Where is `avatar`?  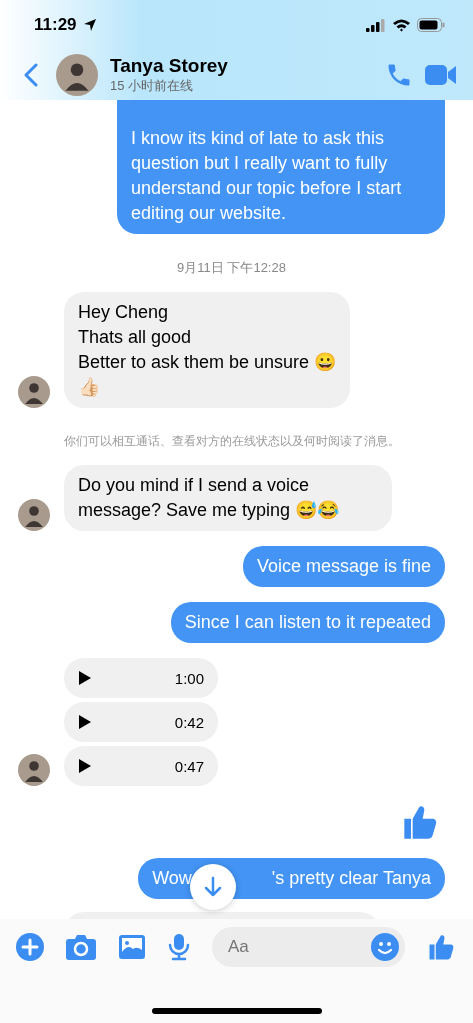 avatar is located at coordinates (77, 75).